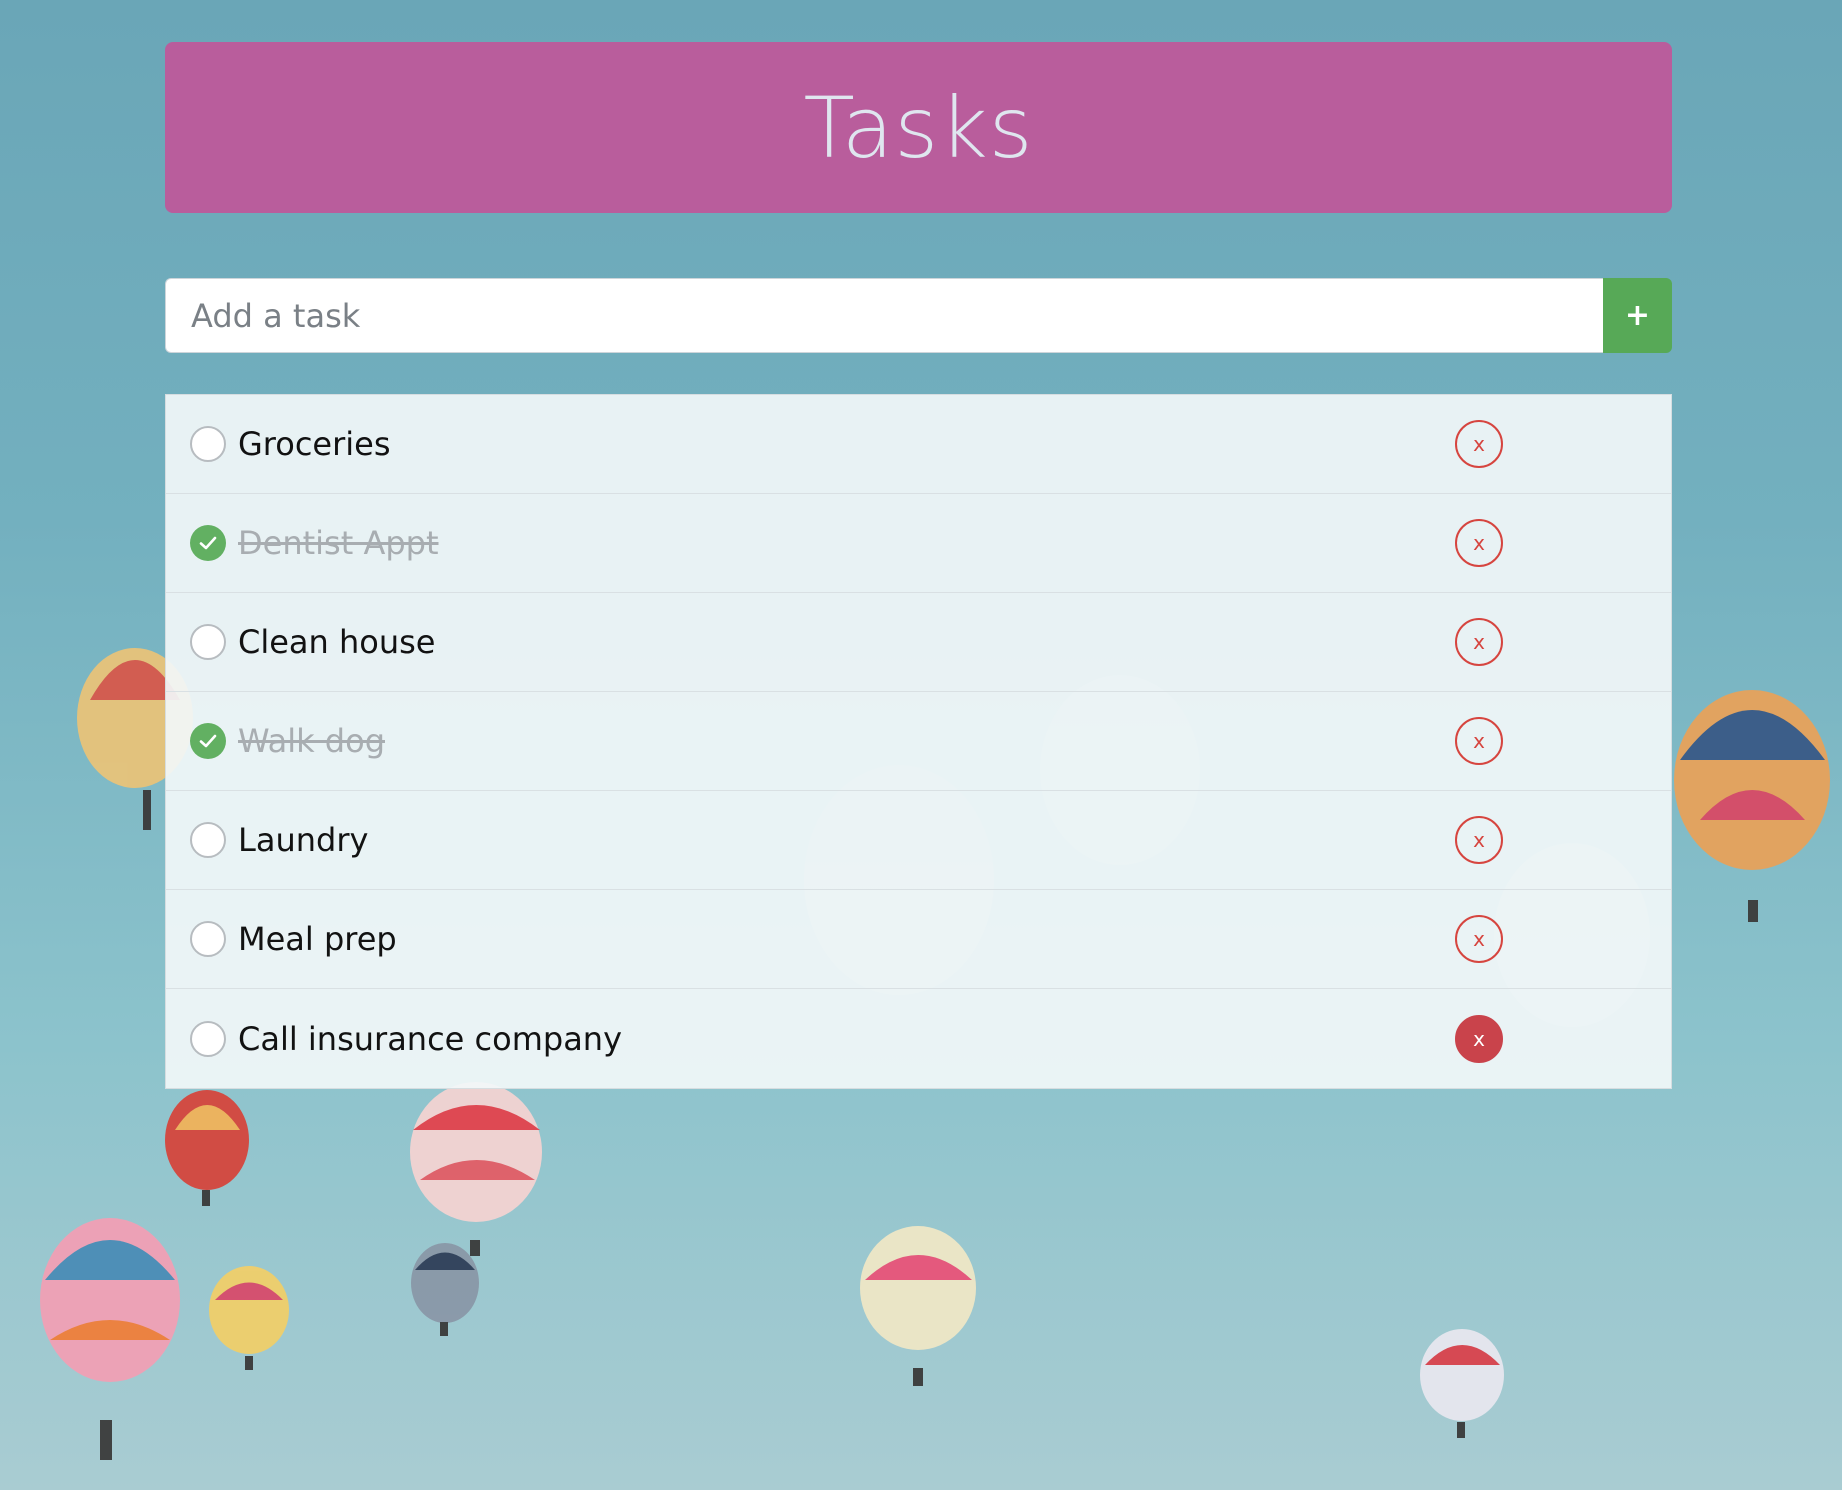 The image size is (1842, 1490). I want to click on header-banner: Tasks, so click(918, 127).